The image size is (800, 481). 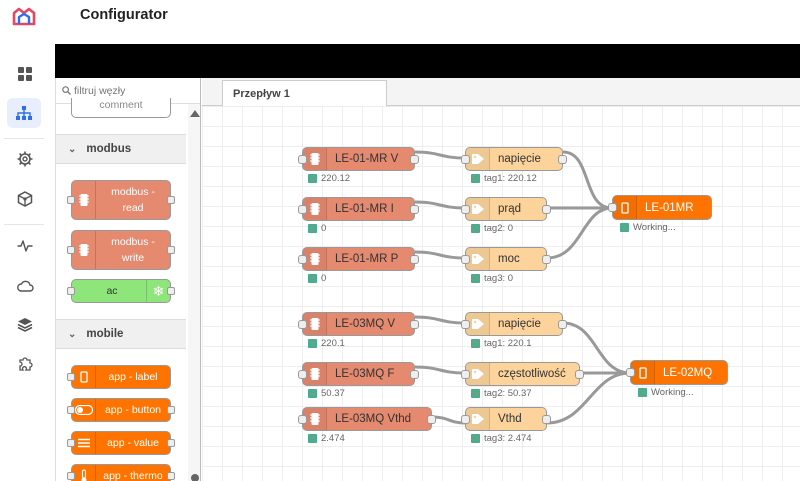 I want to click on scroll-thumb, so click(x=195, y=477).